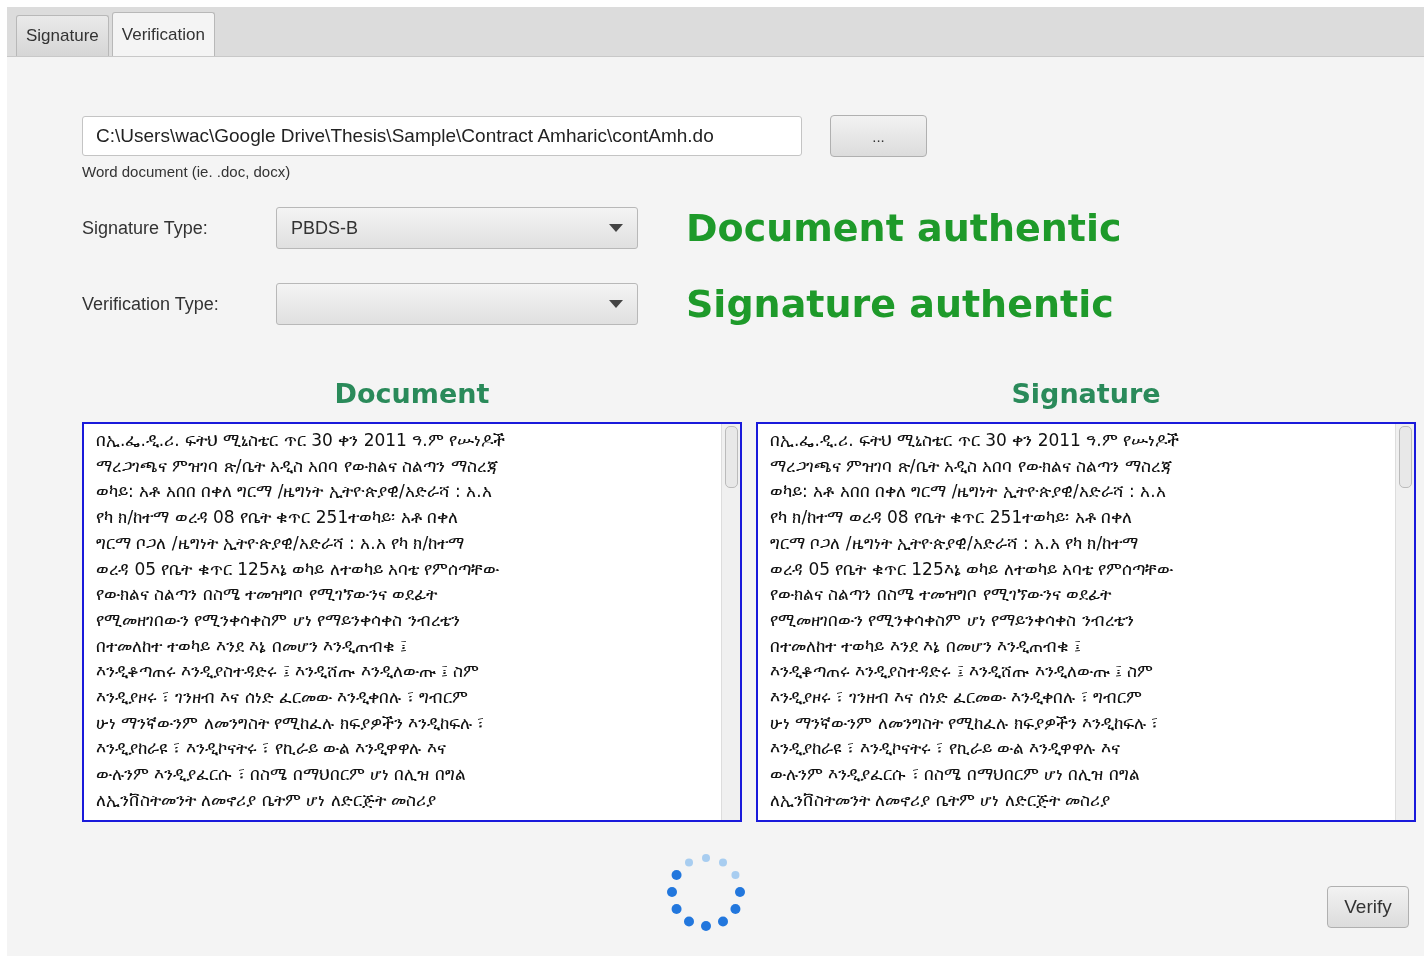 The height and width of the screenshot is (956, 1424). I want to click on panel-title: Document, so click(412, 394).